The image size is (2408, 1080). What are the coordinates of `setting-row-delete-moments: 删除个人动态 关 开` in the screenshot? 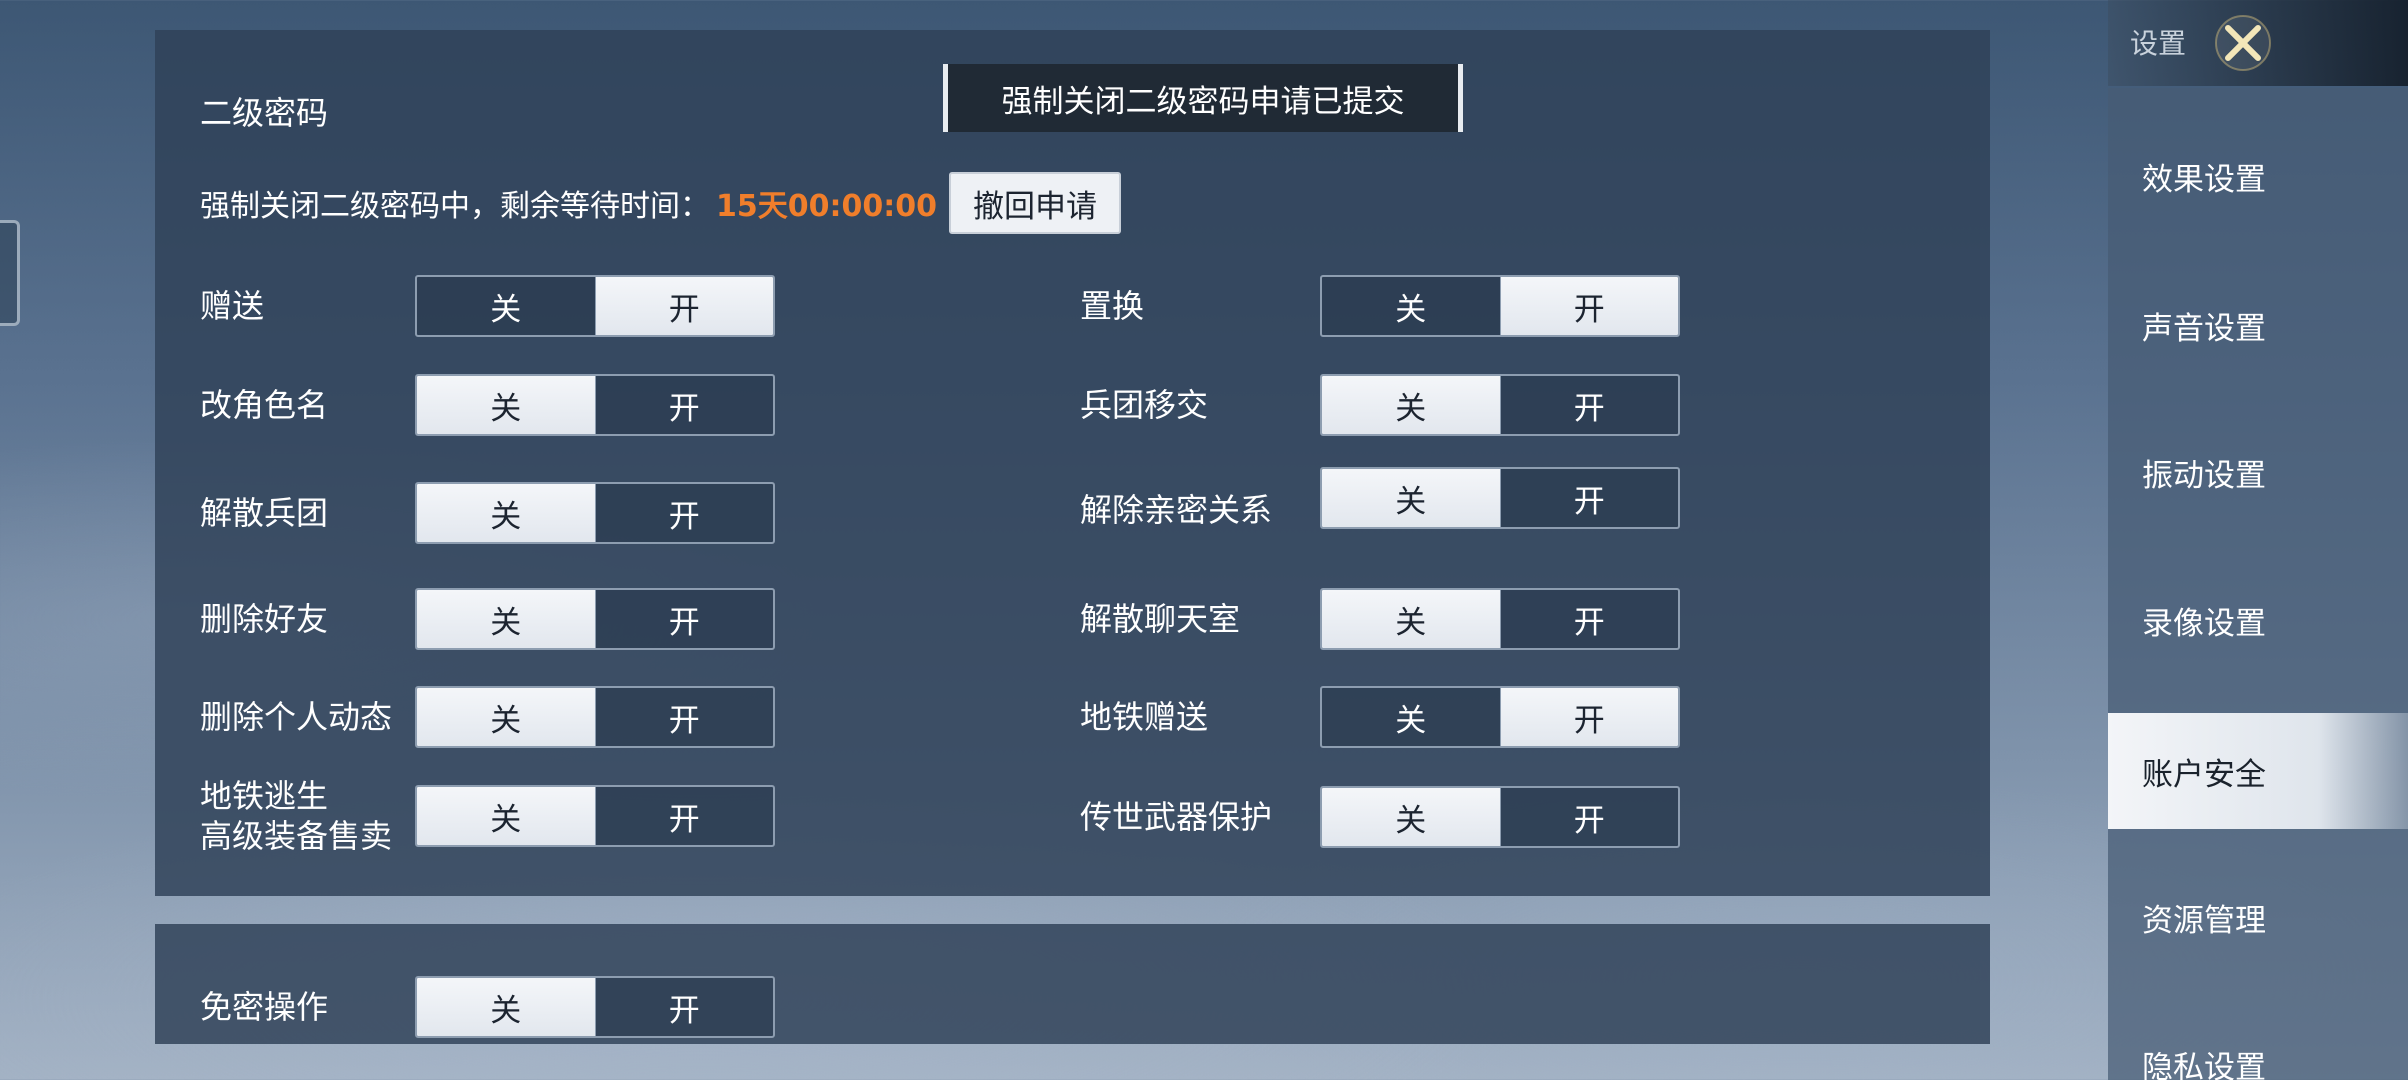 It's located at (487, 717).